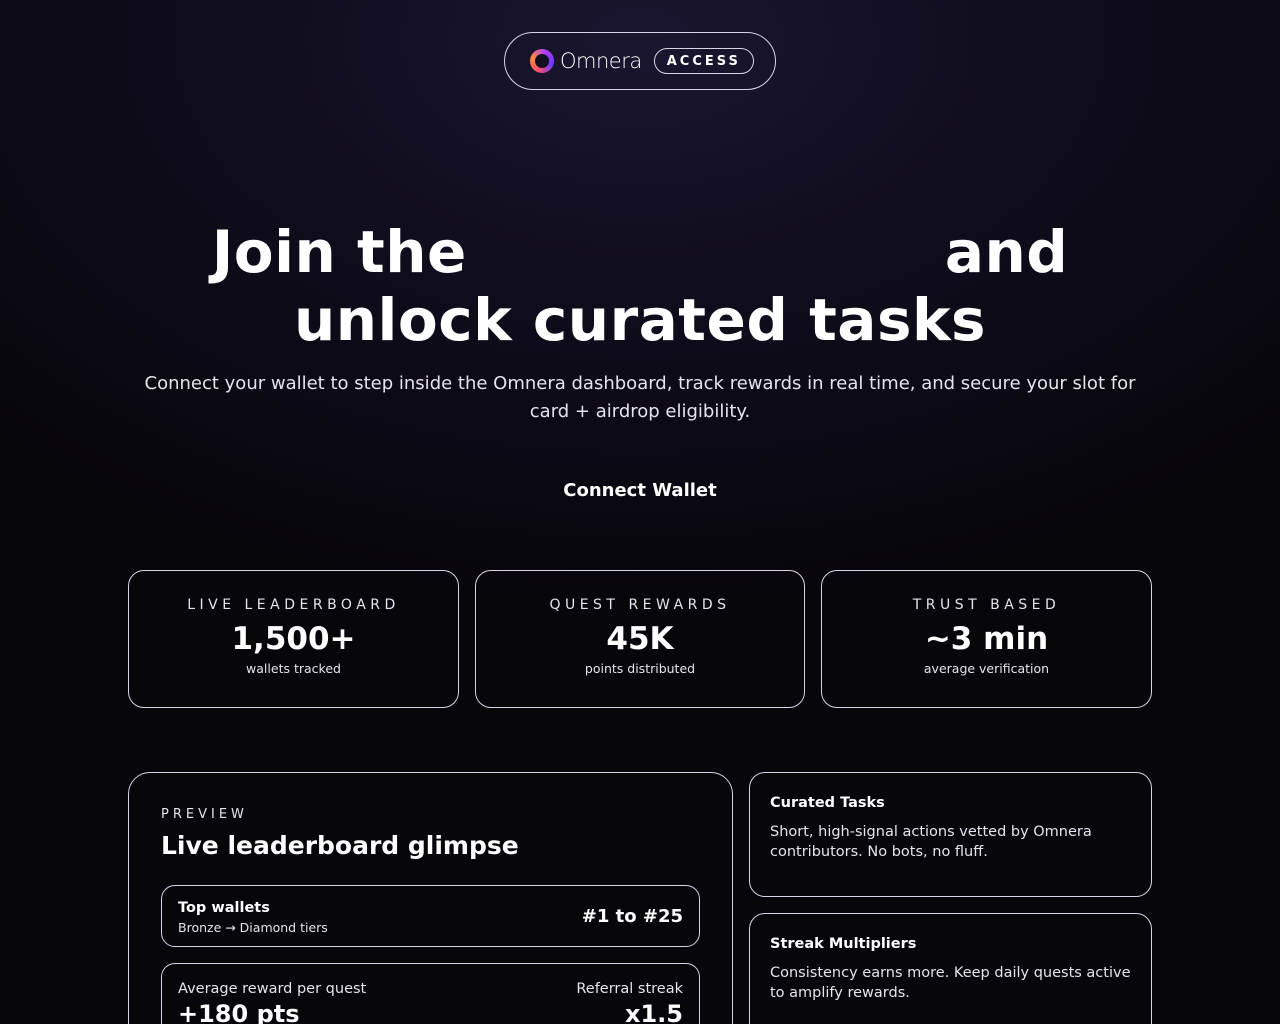  I want to click on hero-title-line2: unlock curated tasks, so click(640, 320).